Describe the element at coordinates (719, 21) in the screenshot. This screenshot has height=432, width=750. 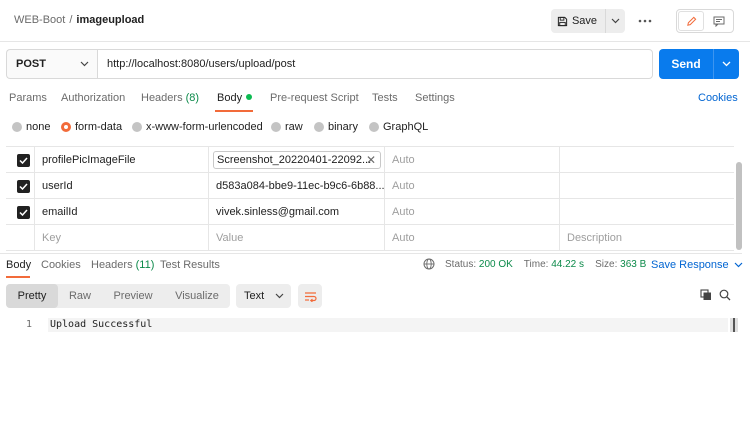
I see `comments-button` at that location.